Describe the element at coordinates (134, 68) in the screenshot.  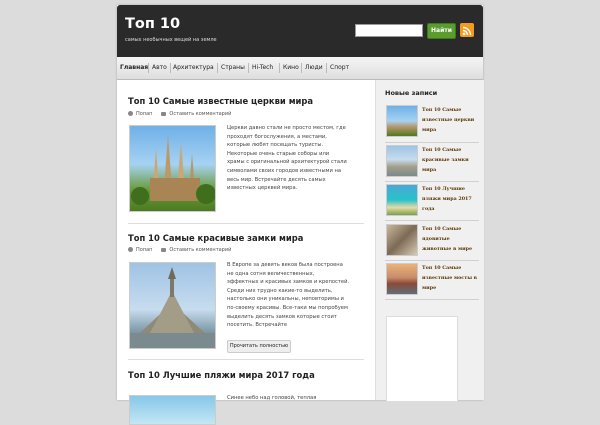
I see `nav-item-home: Главная` at that location.